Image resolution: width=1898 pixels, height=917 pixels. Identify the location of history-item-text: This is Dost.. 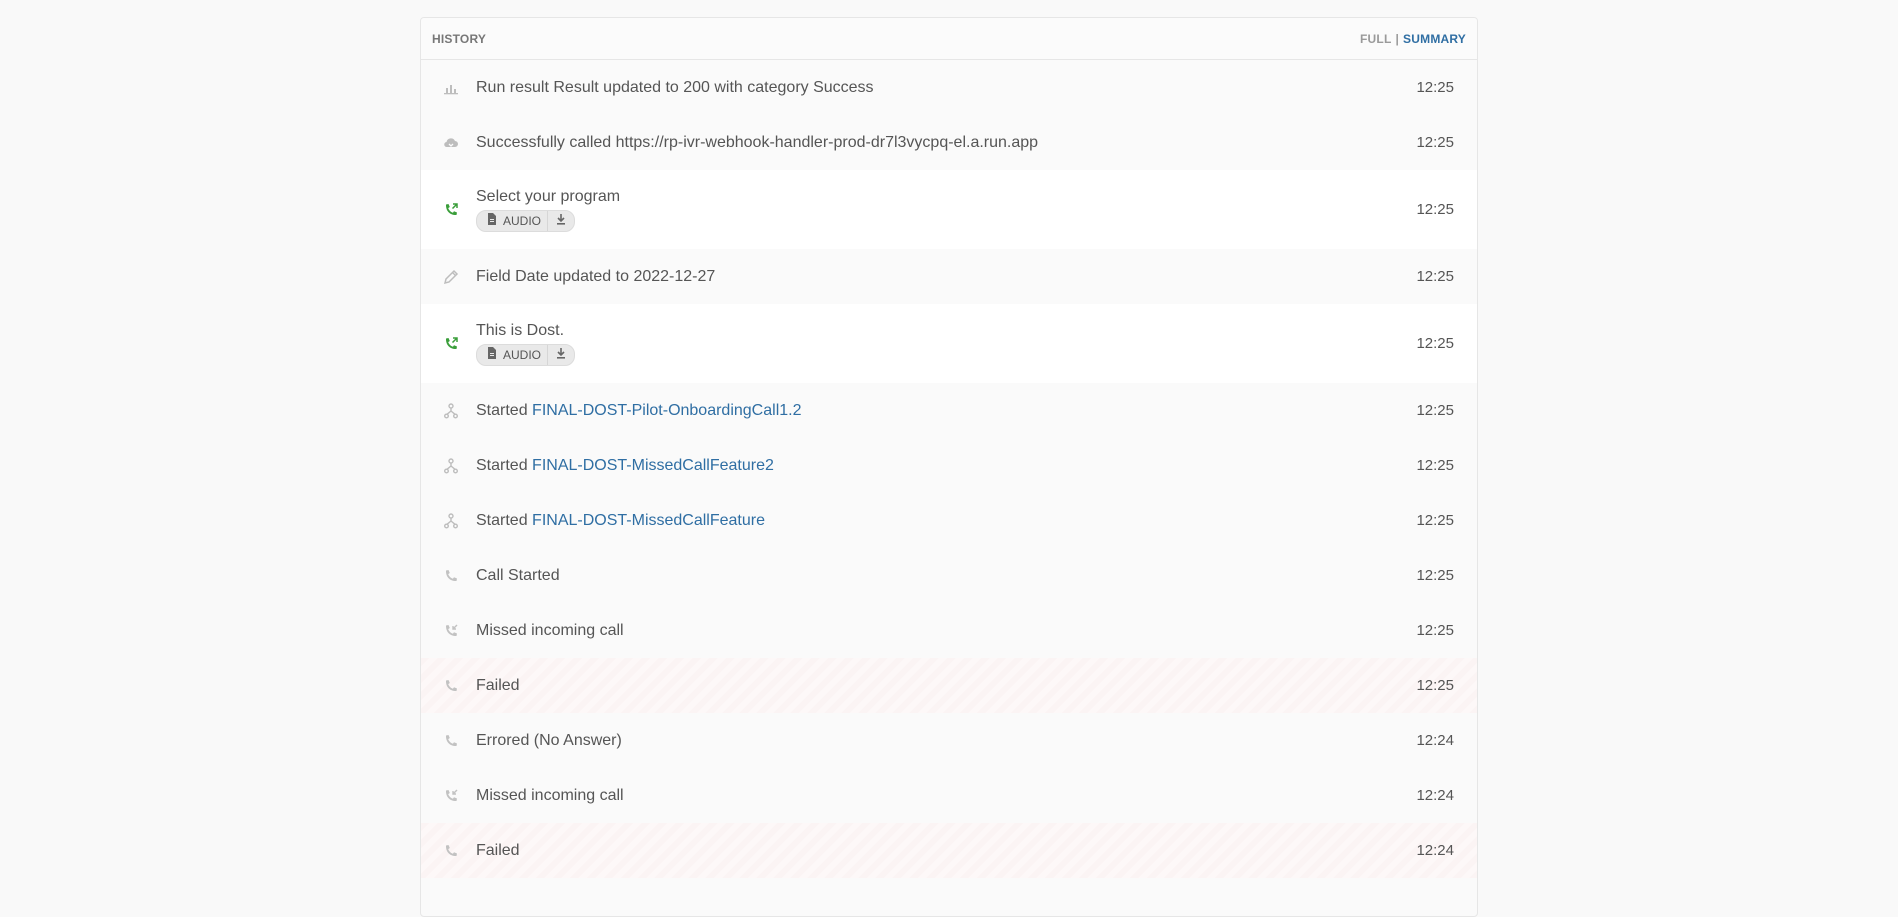
(520, 330).